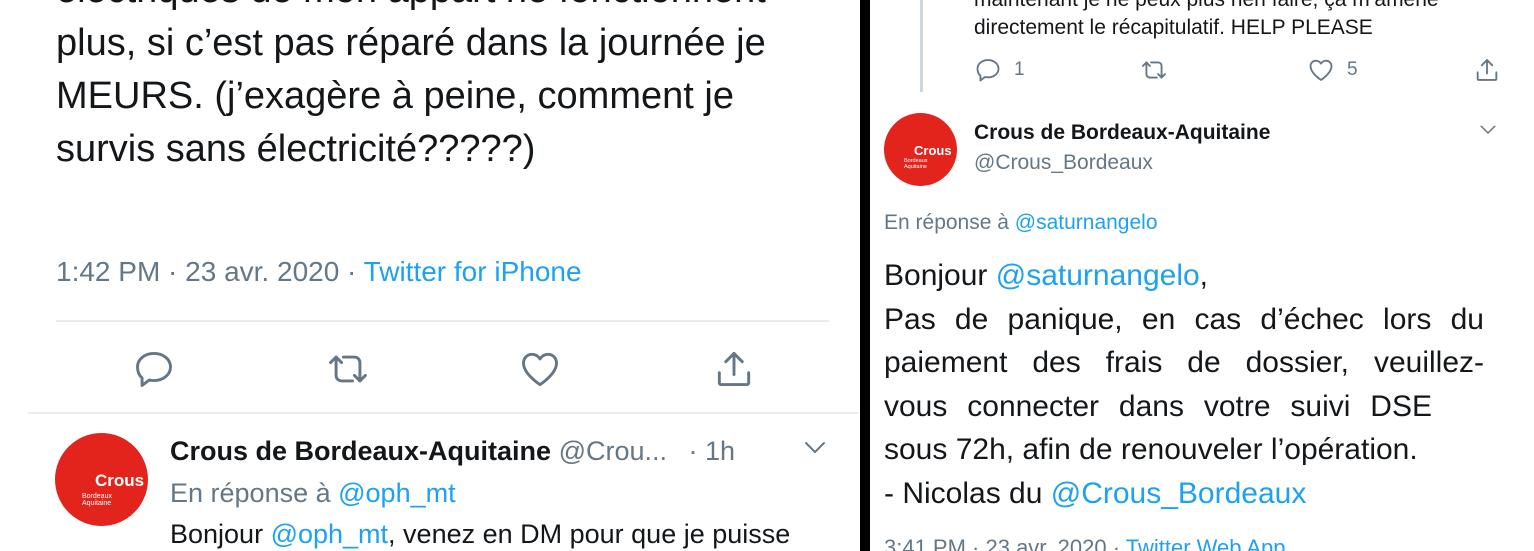  Describe the element at coordinates (1019, 69) in the screenshot. I see `reply-count: 1` at that location.